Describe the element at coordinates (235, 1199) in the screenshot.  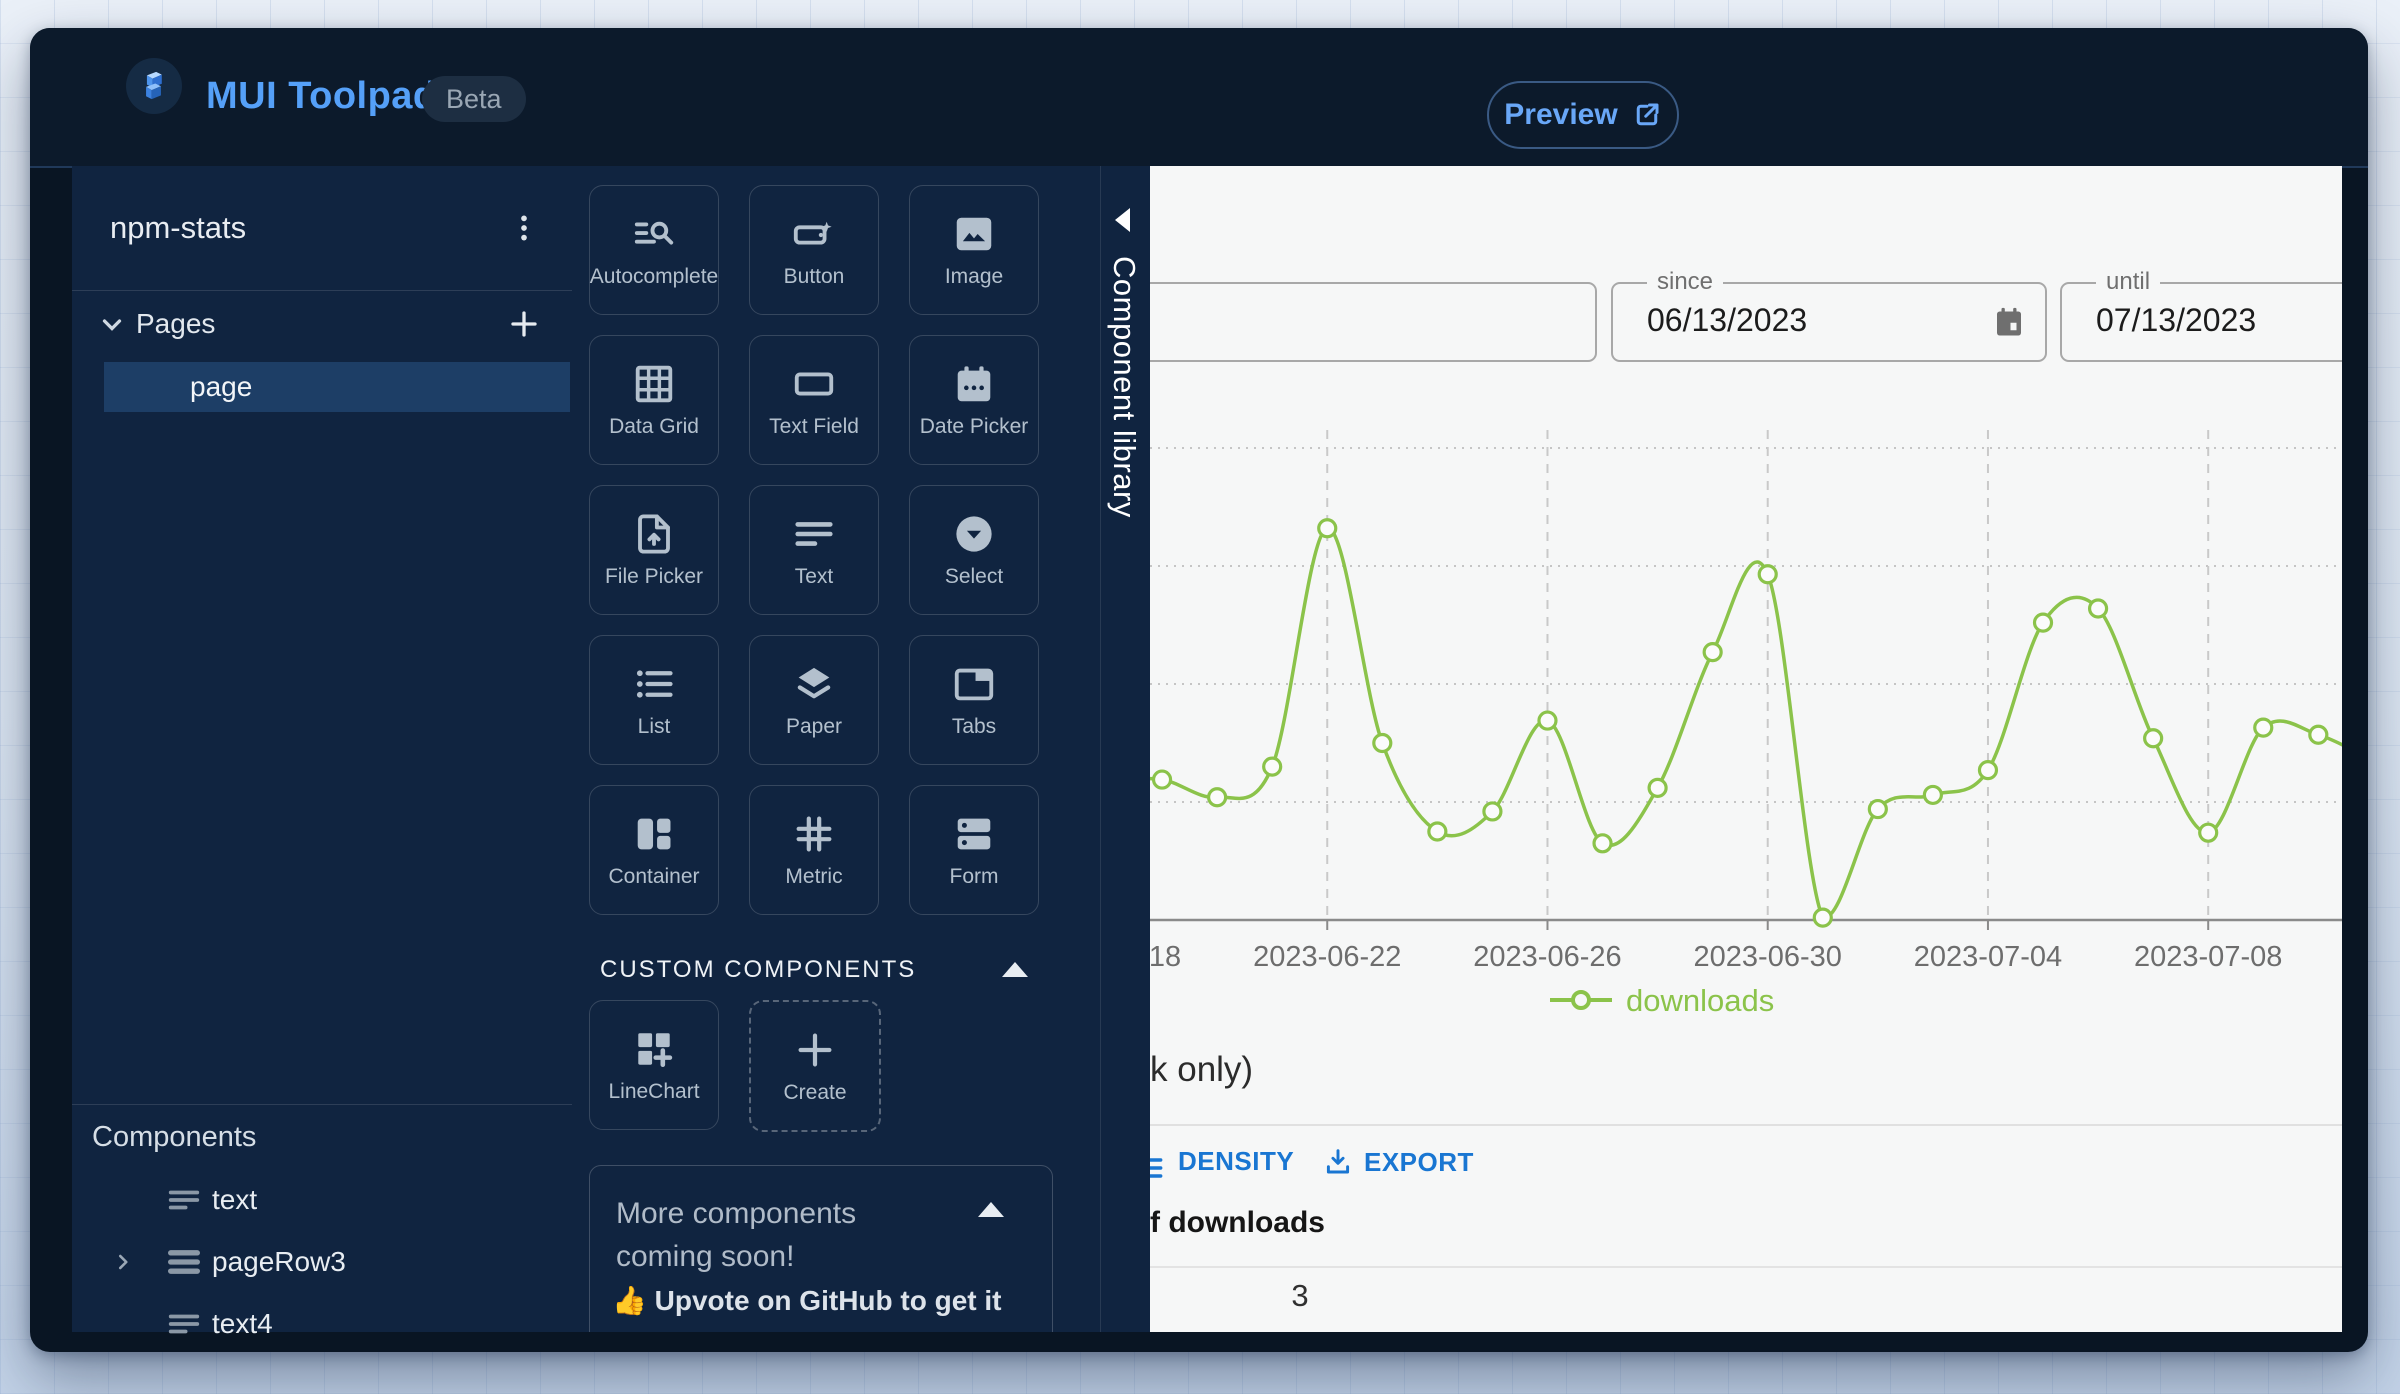
I see `tree-item-label: text` at that location.